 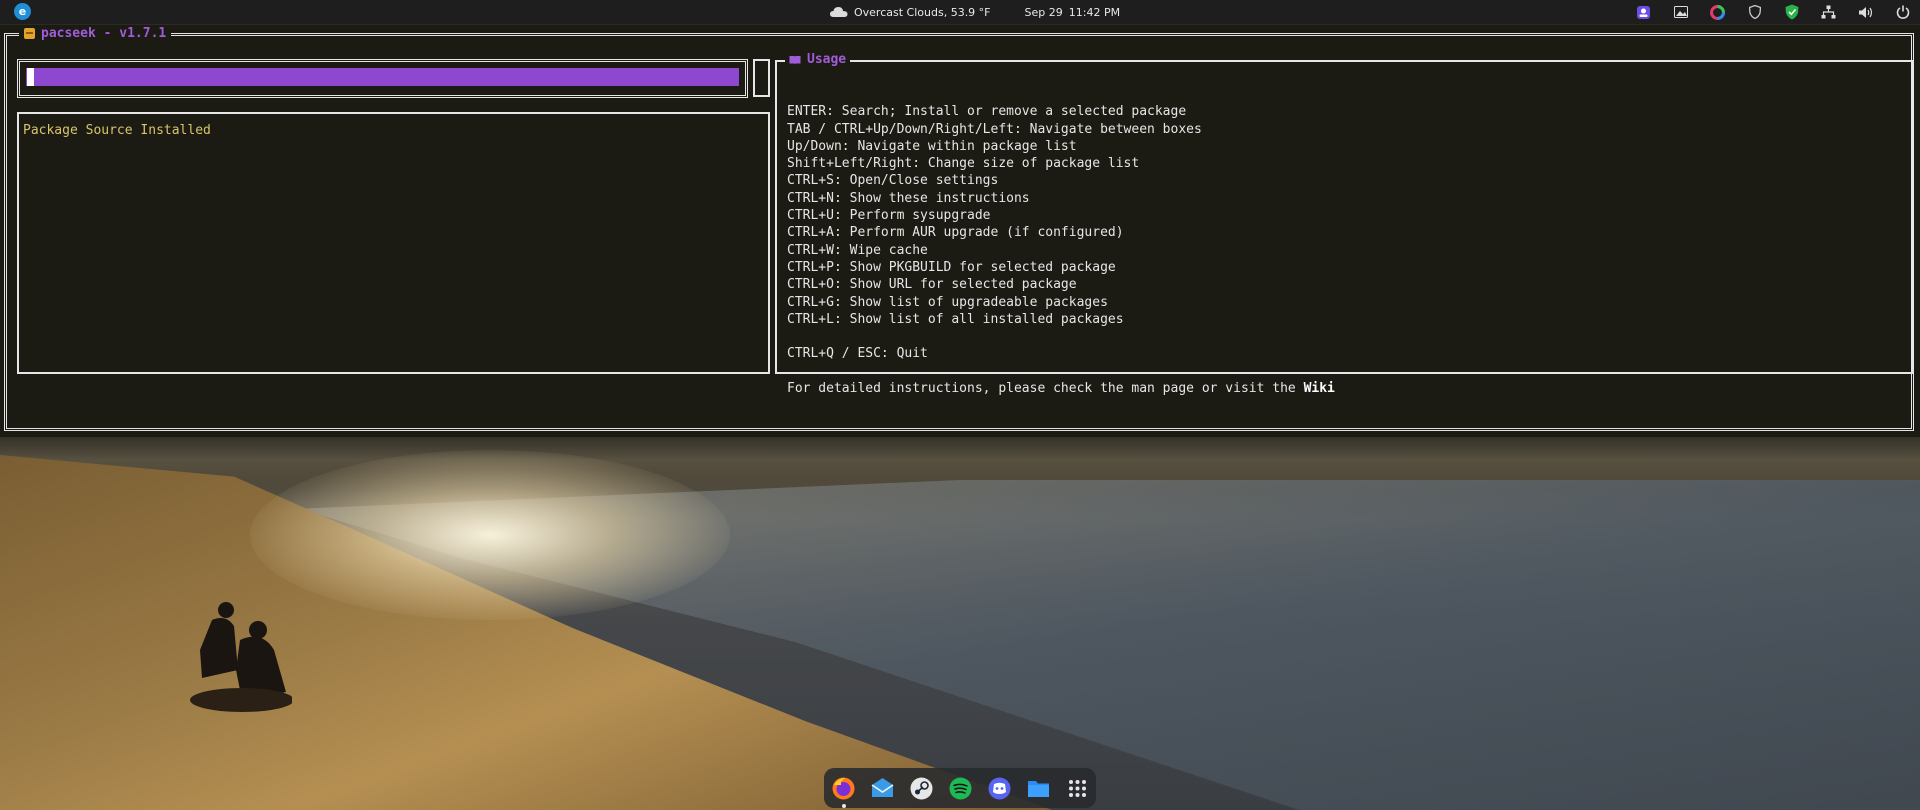 I want to click on steam-icon, so click(x=921, y=788).